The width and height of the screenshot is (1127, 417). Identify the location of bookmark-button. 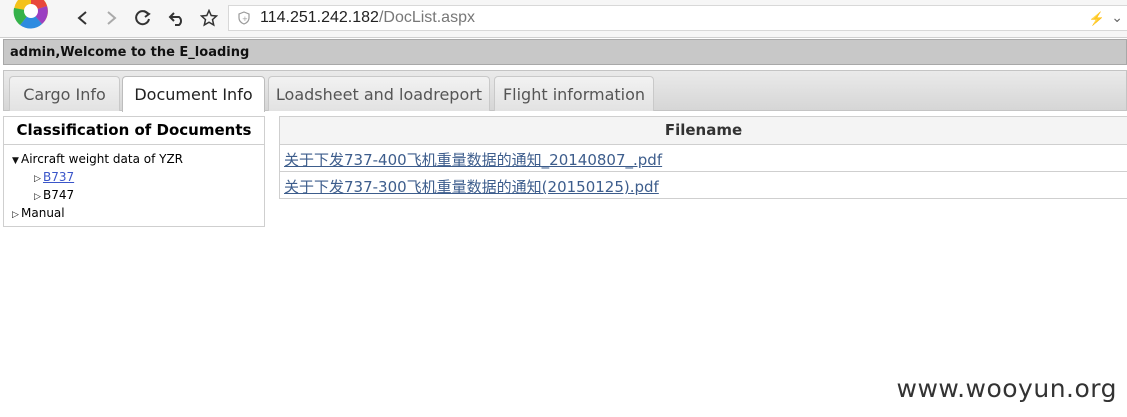
(209, 18).